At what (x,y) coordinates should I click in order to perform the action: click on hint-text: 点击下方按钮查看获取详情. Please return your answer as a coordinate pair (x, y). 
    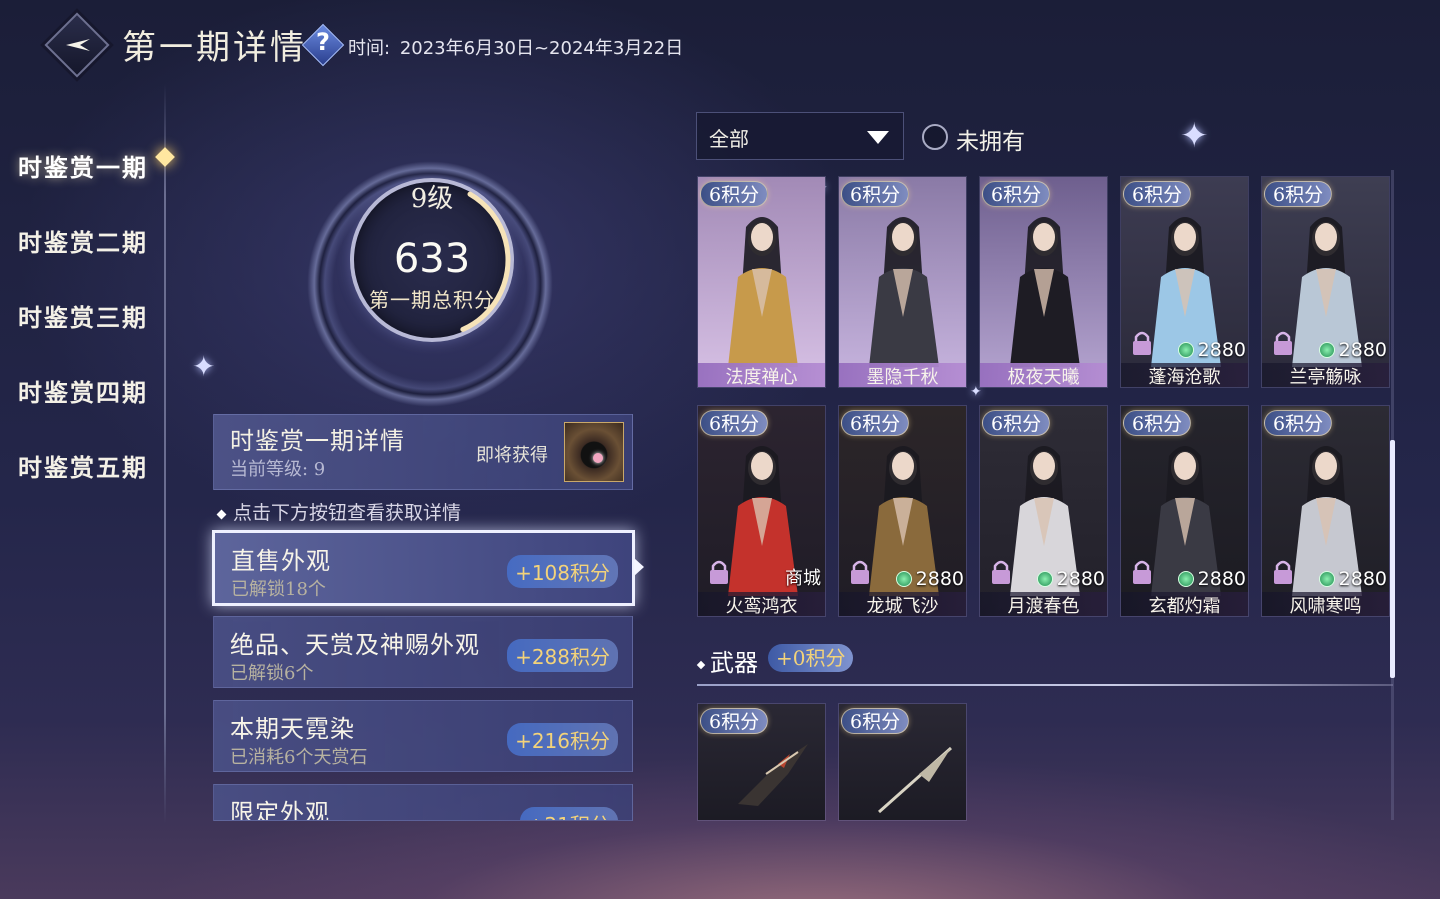
    Looking at the image, I should click on (339, 511).